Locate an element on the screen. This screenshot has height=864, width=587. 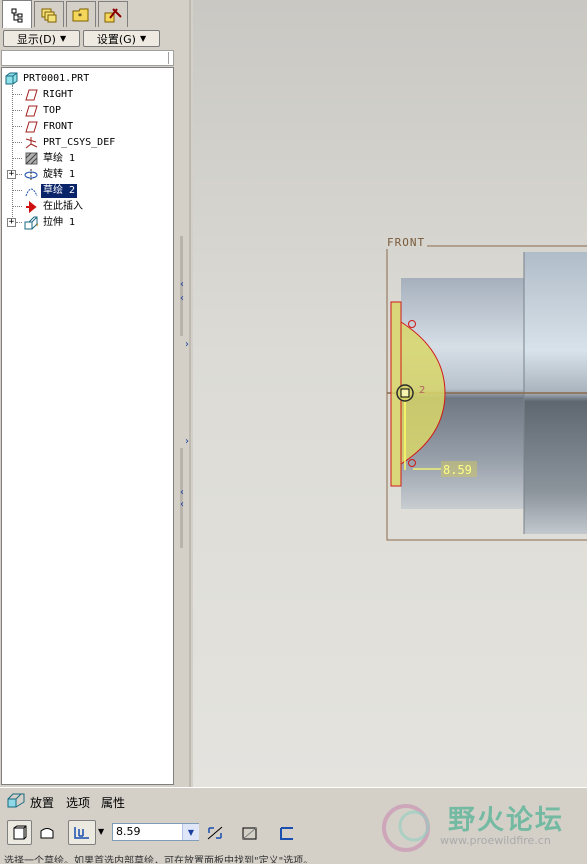
tree-item-extrude-1: * 拉伸 1 is located at coordinates (50, 222).